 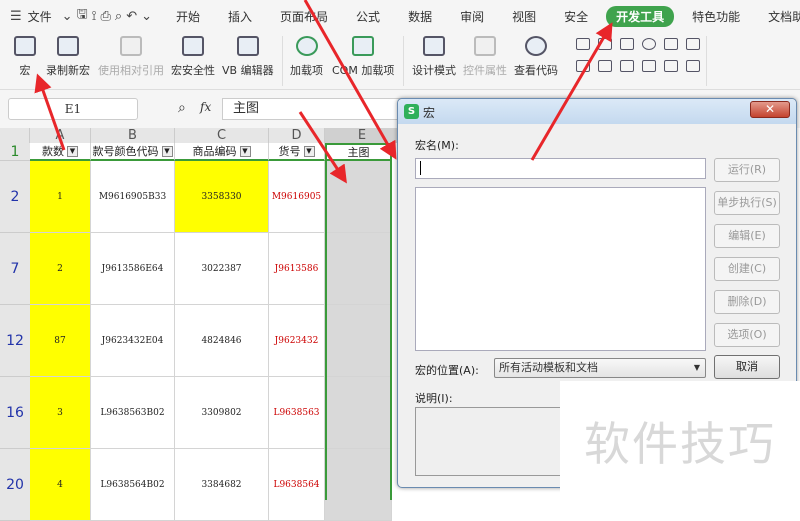 What do you see at coordinates (640, 16) in the screenshot?
I see `tab-developer: 开发工具` at bounding box center [640, 16].